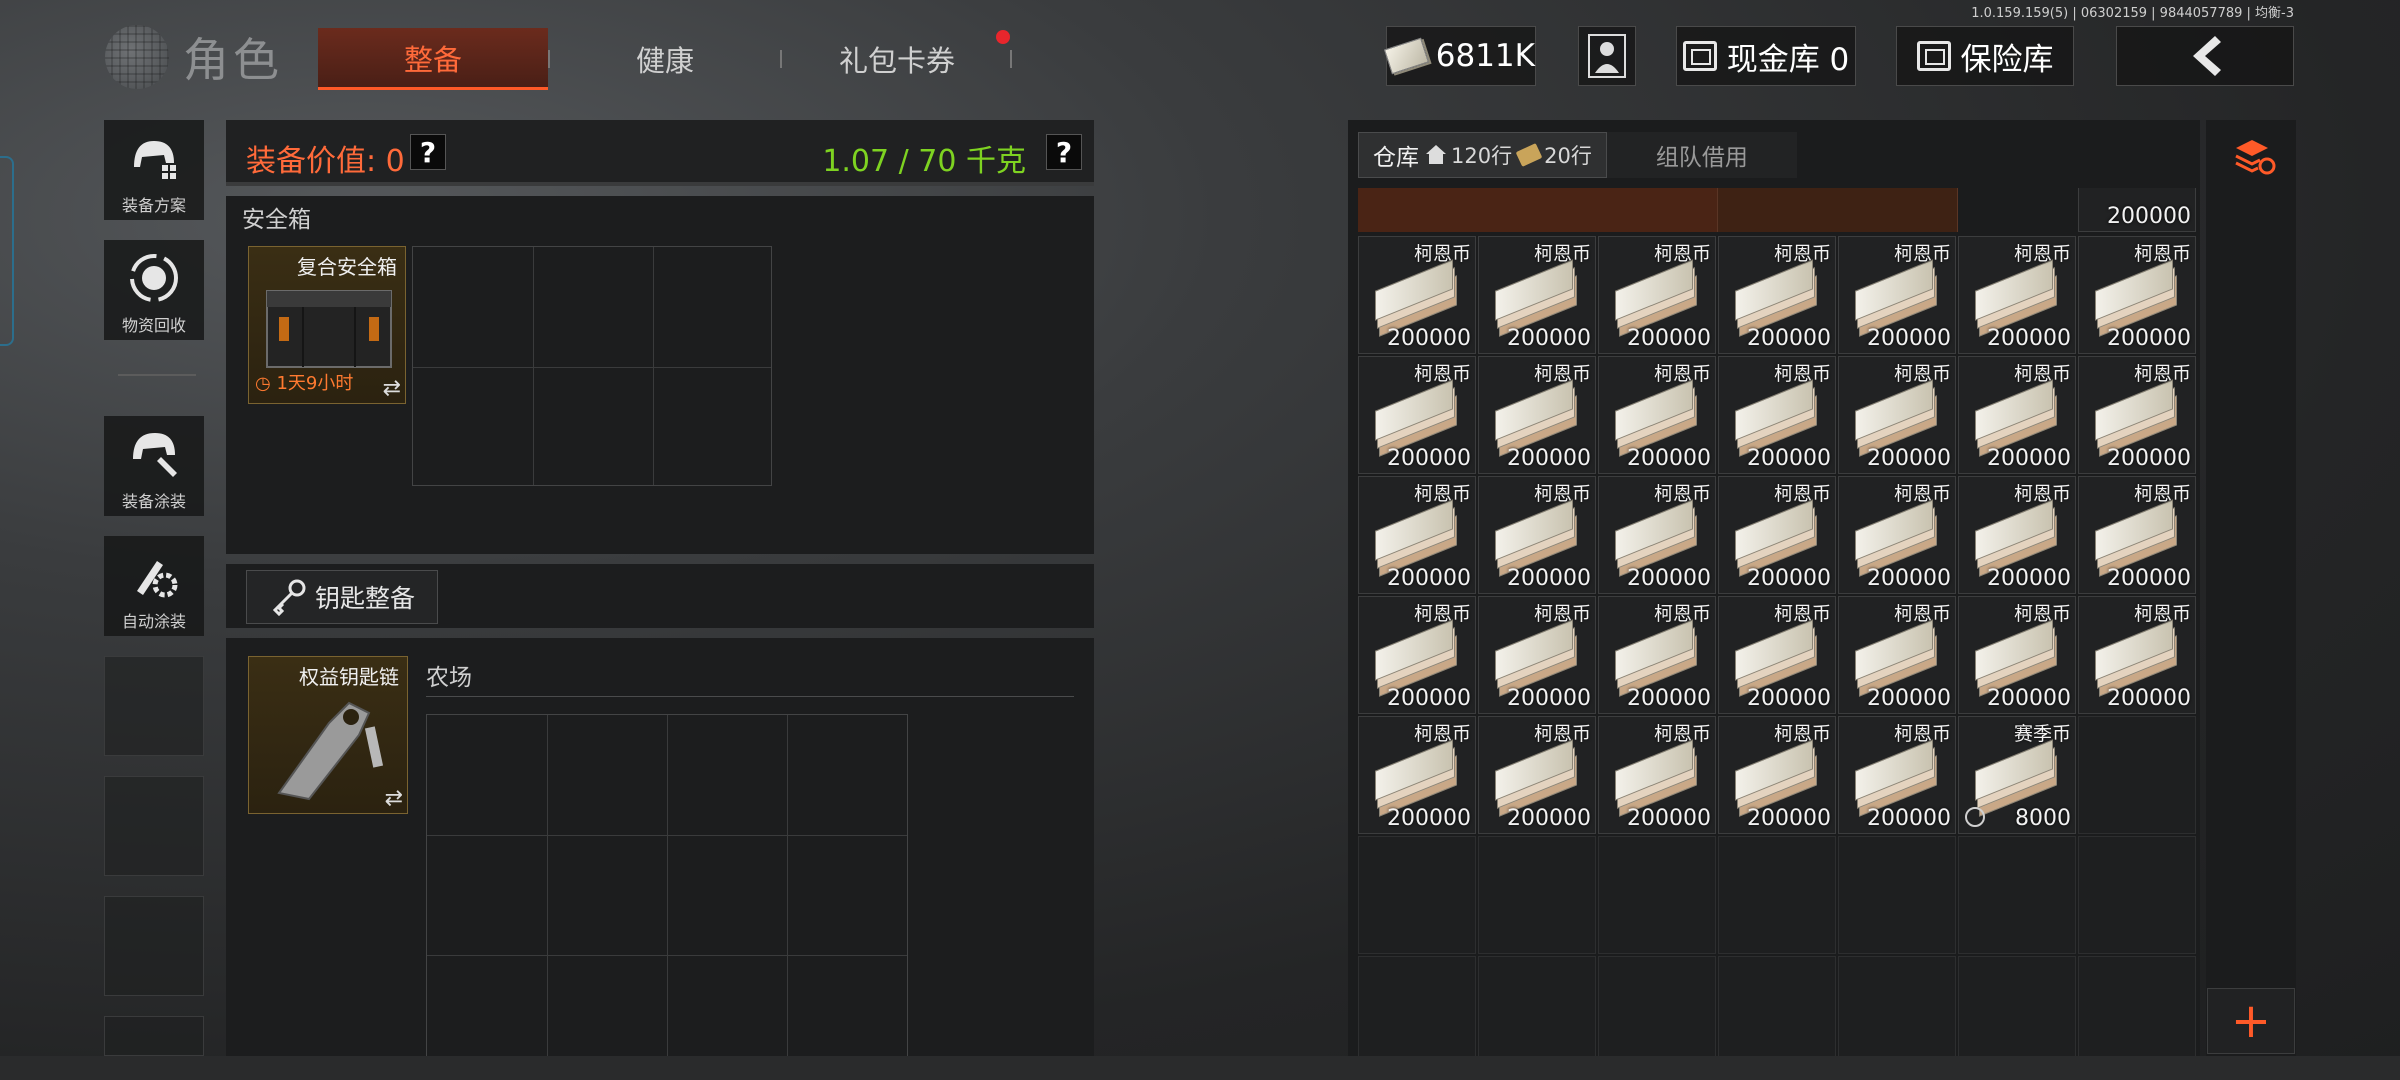 The height and width of the screenshot is (1080, 2400). What do you see at coordinates (2137, 210) in the screenshot?
I see `partial-item: 200000` at bounding box center [2137, 210].